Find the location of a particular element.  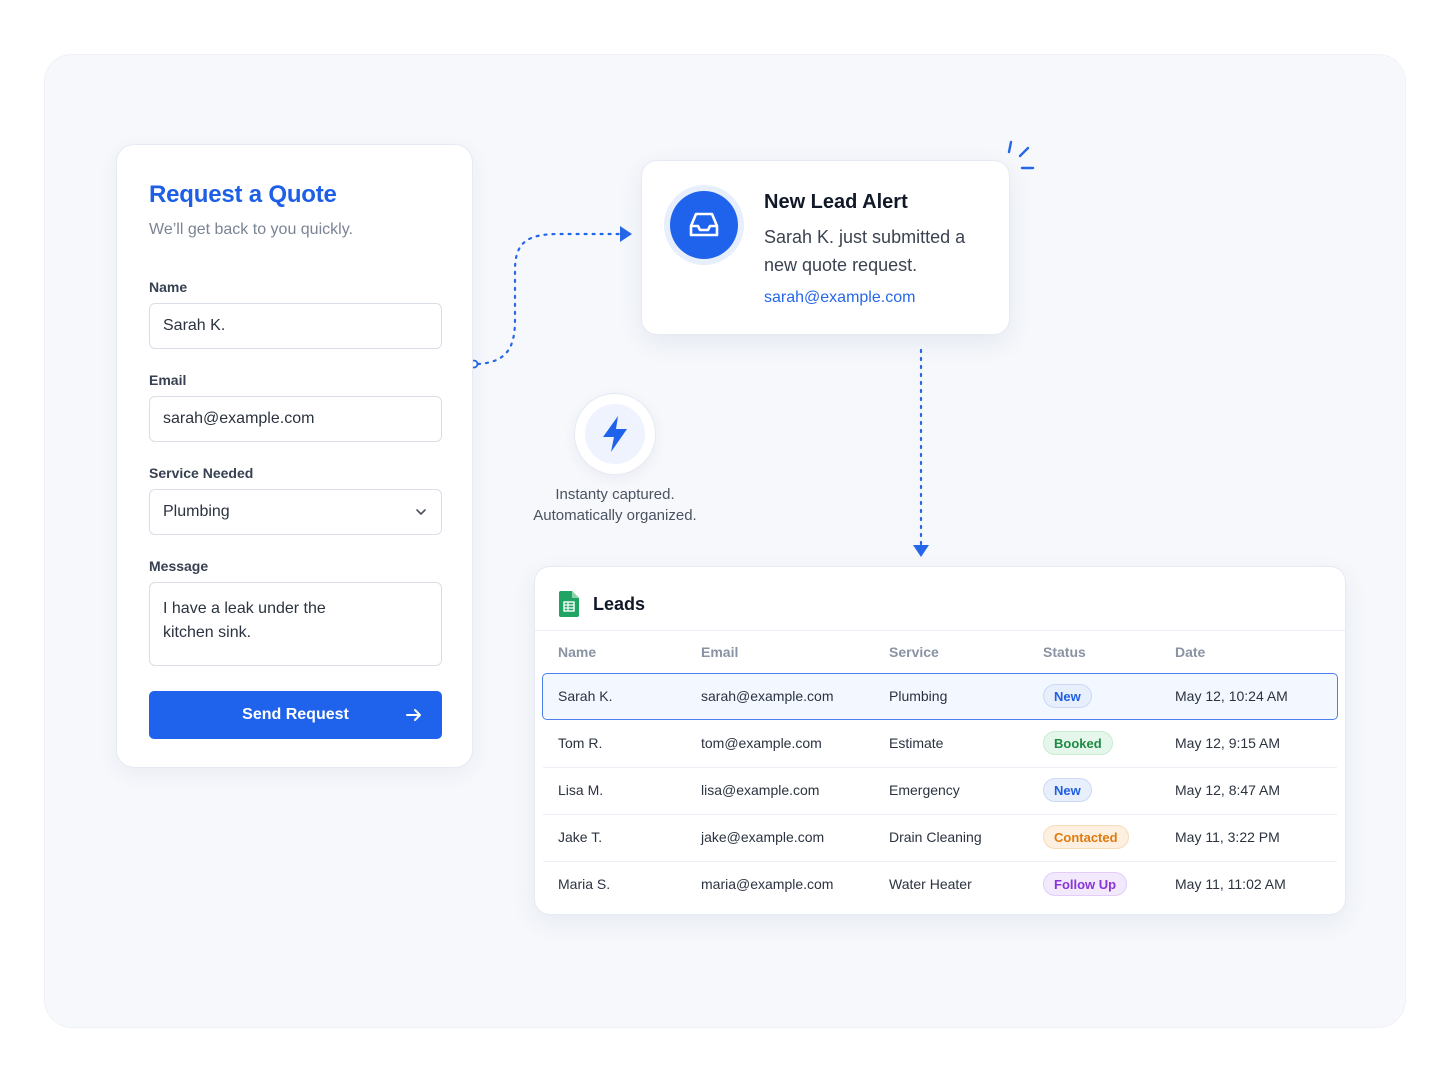

row-service: Estimate is located at coordinates (916, 743).